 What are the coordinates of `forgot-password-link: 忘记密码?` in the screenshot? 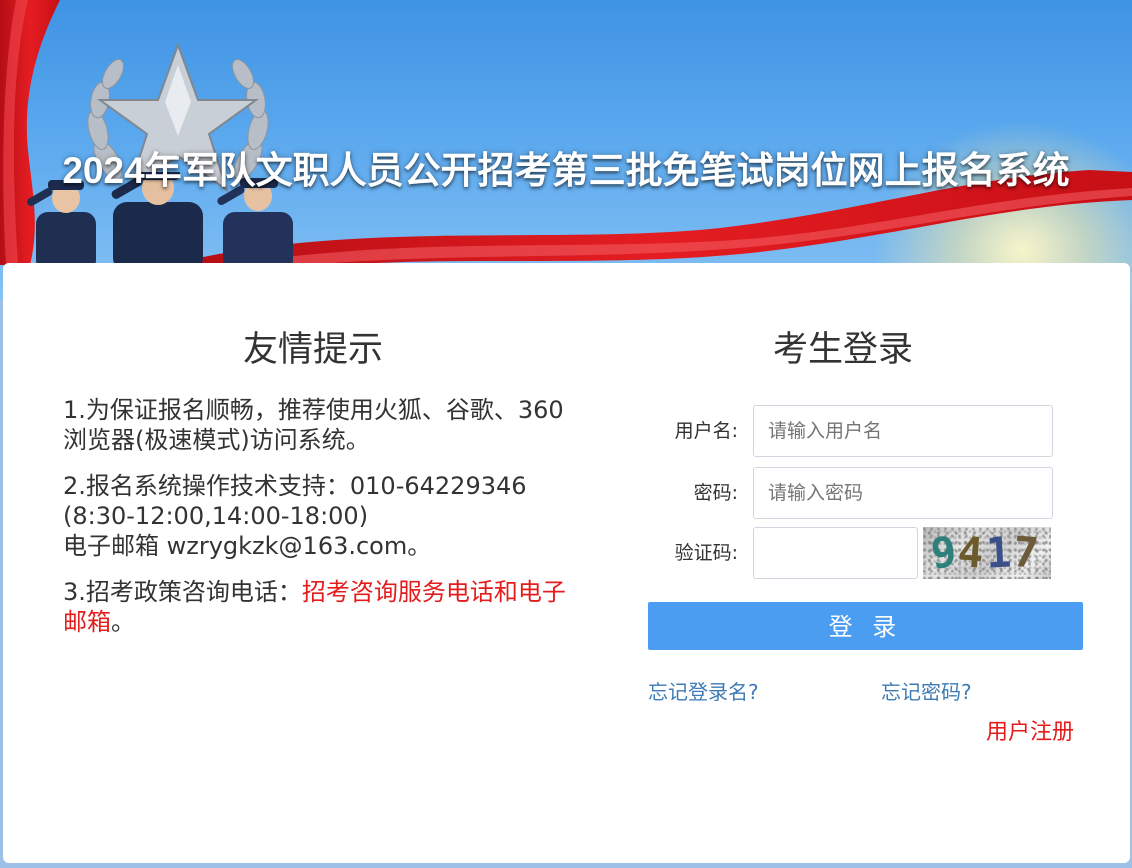 It's located at (926, 690).